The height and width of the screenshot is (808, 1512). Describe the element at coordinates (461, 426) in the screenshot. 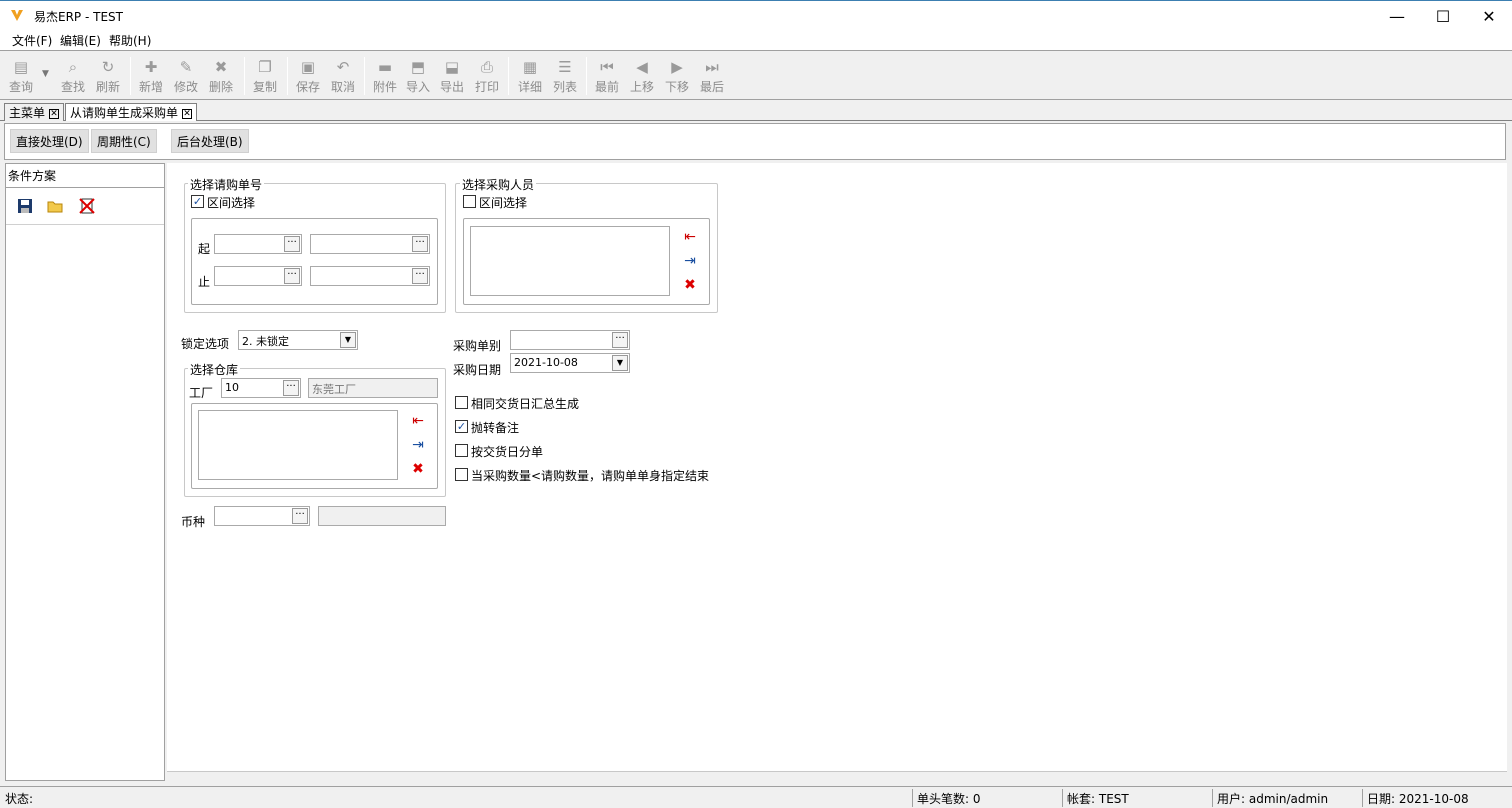

I see `option-transfer-remarks-checkbox: ✓` at that location.